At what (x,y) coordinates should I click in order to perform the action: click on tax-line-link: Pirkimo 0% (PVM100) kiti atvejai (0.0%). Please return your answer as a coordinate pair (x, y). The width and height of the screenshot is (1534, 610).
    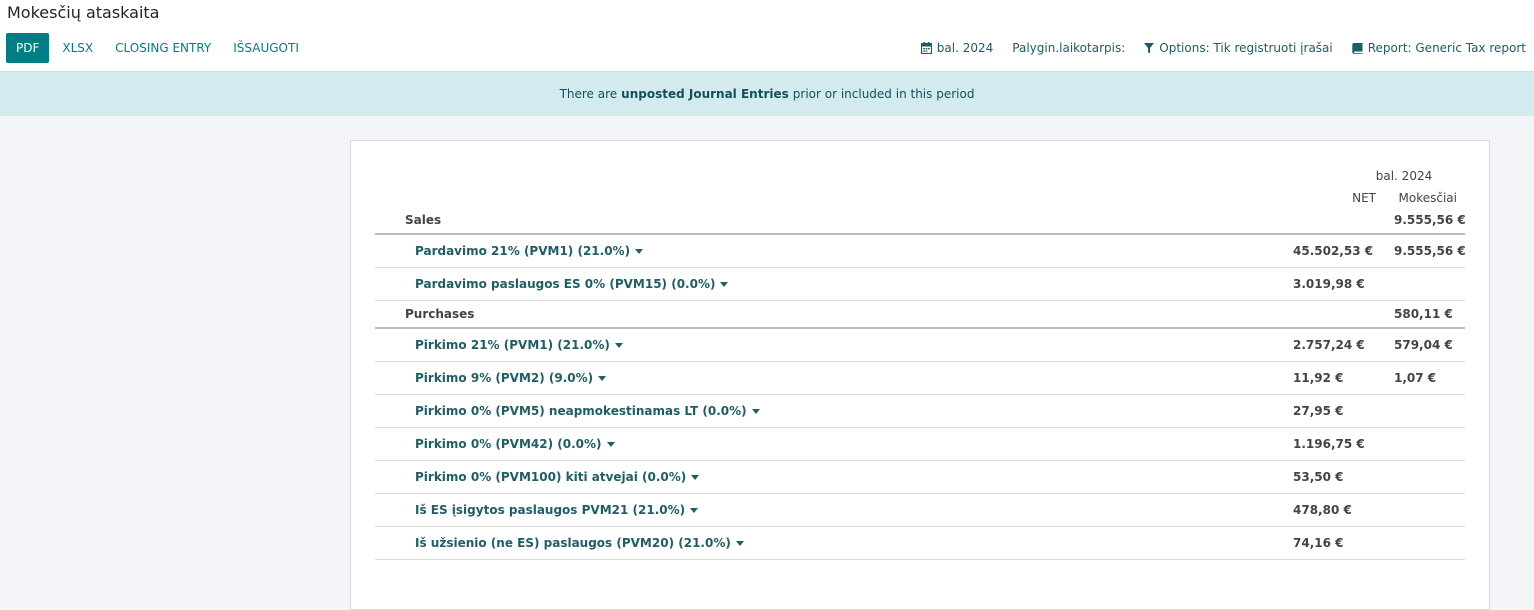
    Looking at the image, I should click on (557, 477).